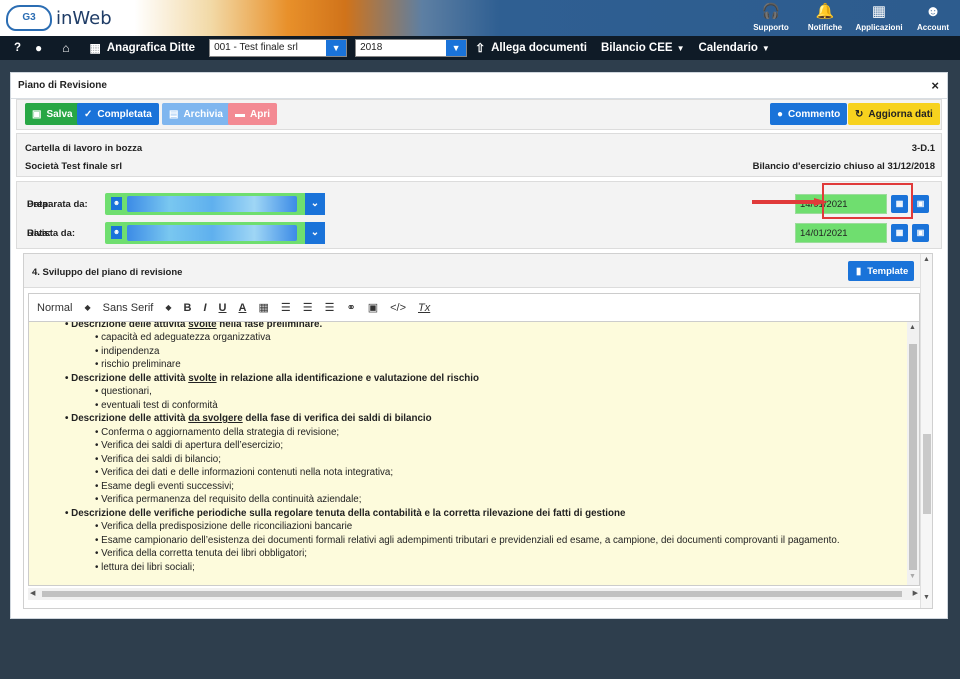 The height and width of the screenshot is (679, 960). Describe the element at coordinates (174, 114) in the screenshot. I see `archive-icon: ▤` at that location.